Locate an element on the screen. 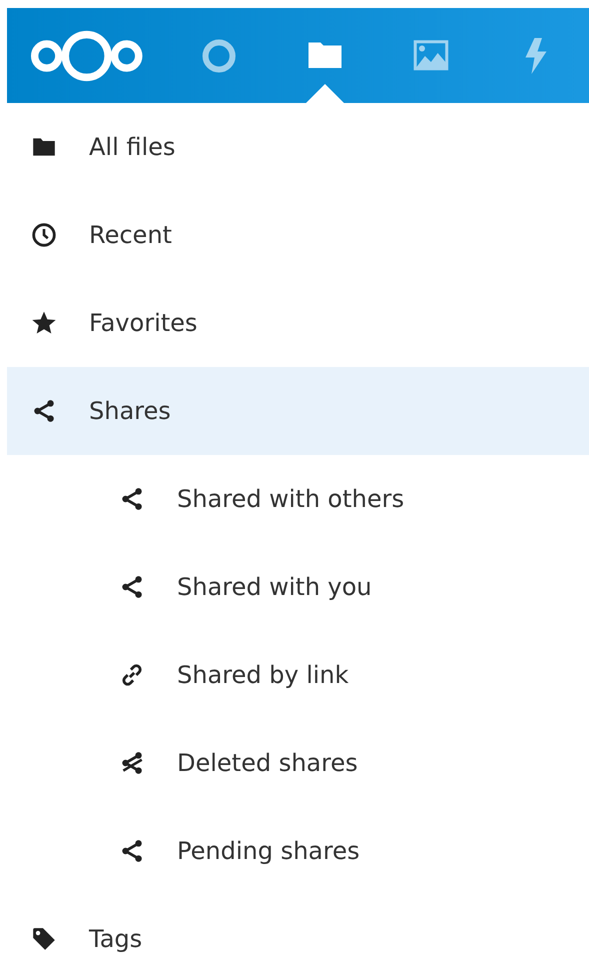  clock-icon is located at coordinates (44, 235).